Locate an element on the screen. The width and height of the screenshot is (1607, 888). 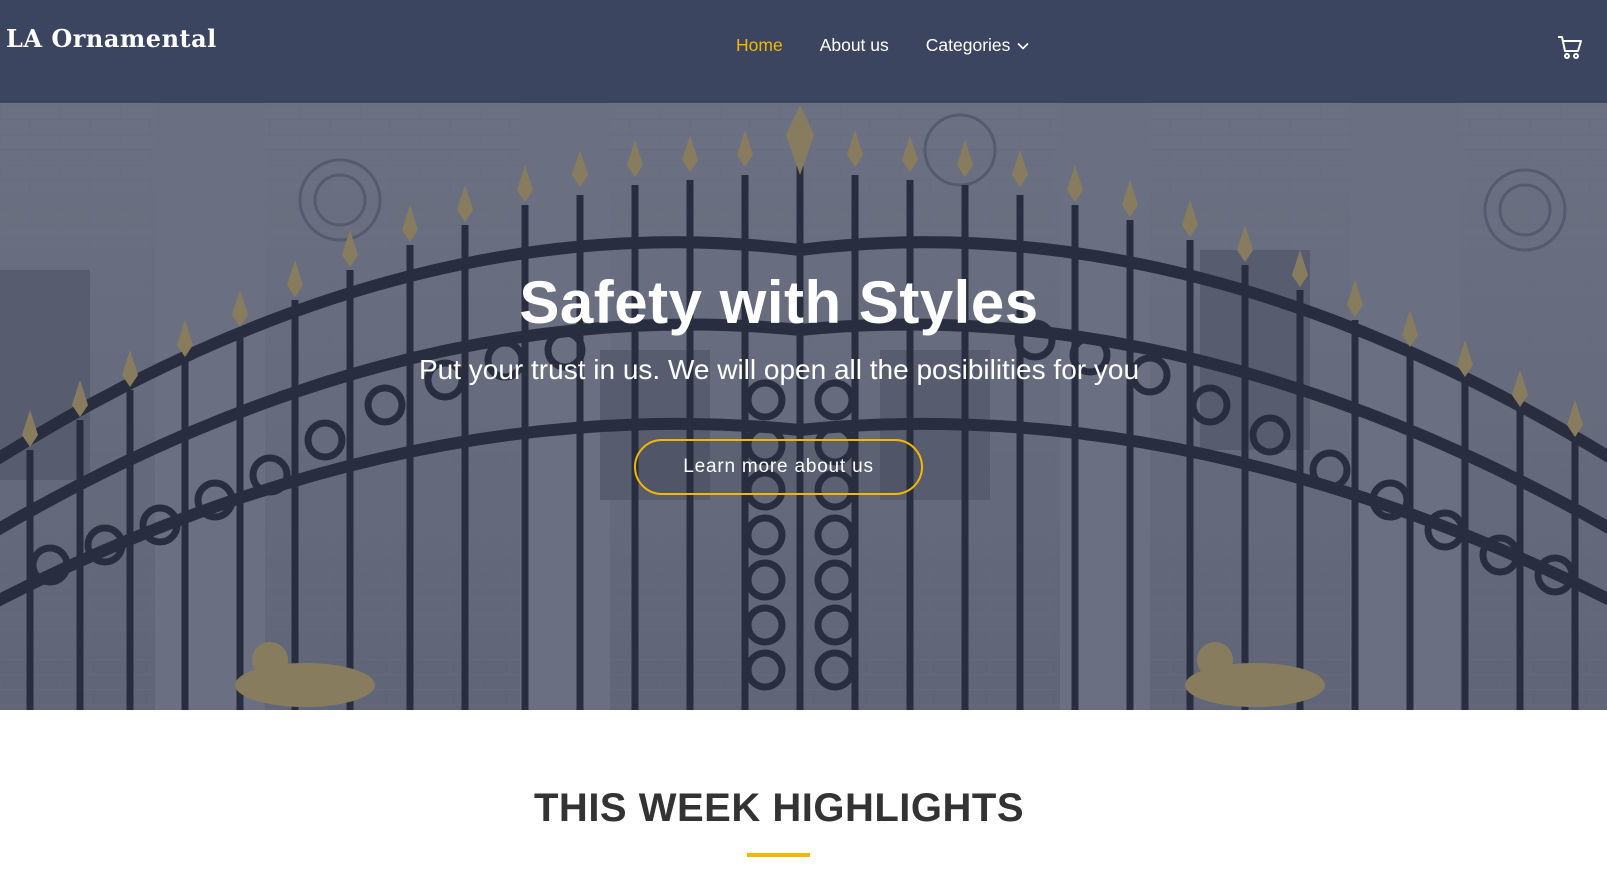
learn-more-button: Learn more about us is located at coordinates (778, 467).